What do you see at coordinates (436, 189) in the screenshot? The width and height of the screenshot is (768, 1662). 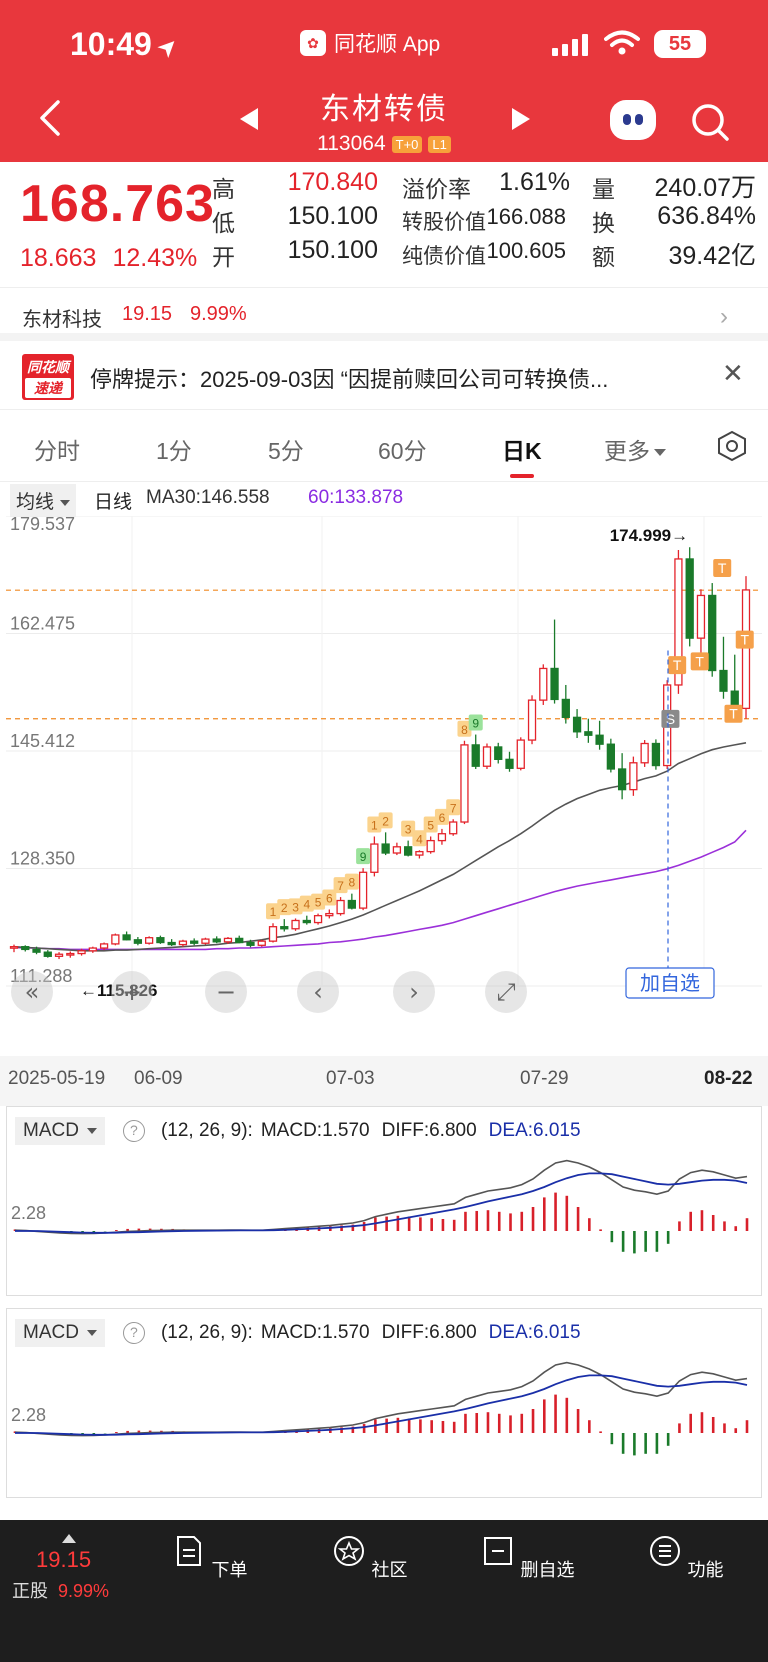 I see `premium-label: 溢价率` at bounding box center [436, 189].